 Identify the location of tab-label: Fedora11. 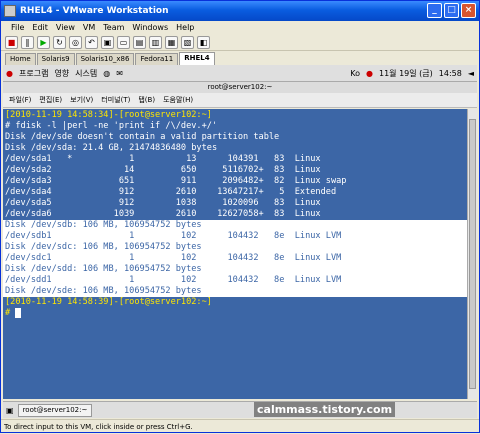
(157, 59).